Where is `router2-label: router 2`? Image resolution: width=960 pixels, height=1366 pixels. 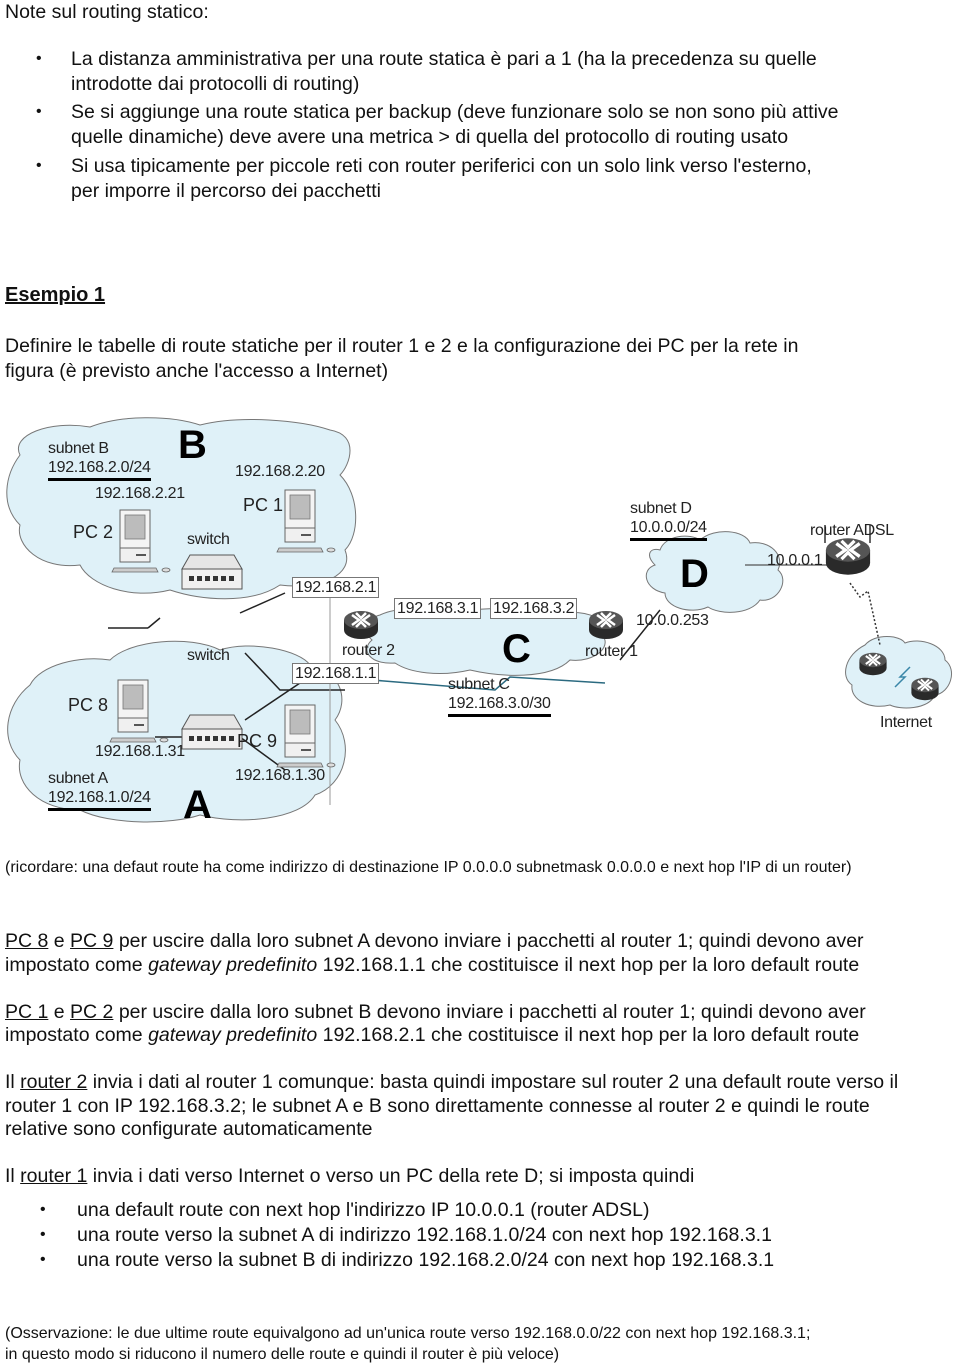 router2-label: router 2 is located at coordinates (368, 650).